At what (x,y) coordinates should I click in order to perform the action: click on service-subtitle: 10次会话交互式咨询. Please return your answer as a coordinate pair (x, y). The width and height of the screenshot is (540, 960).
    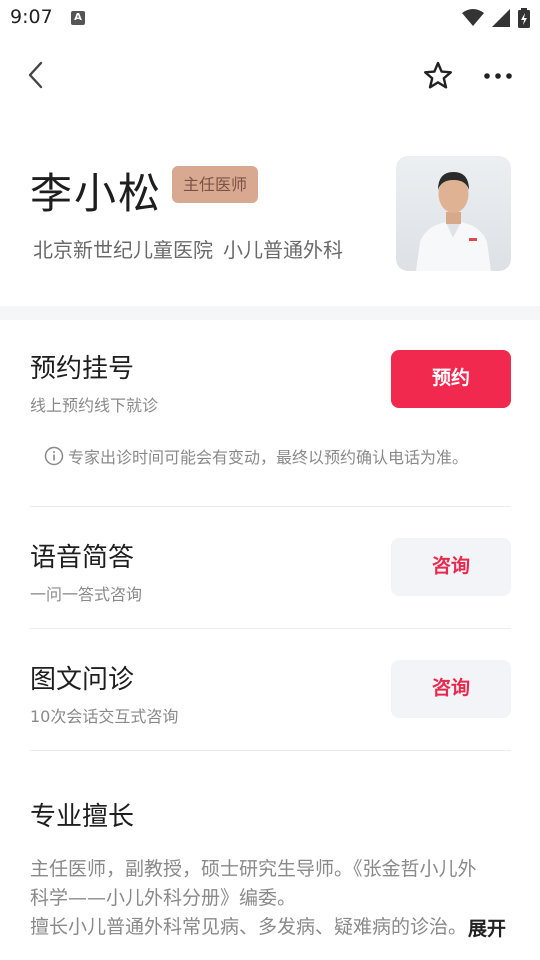
    Looking at the image, I should click on (104, 716).